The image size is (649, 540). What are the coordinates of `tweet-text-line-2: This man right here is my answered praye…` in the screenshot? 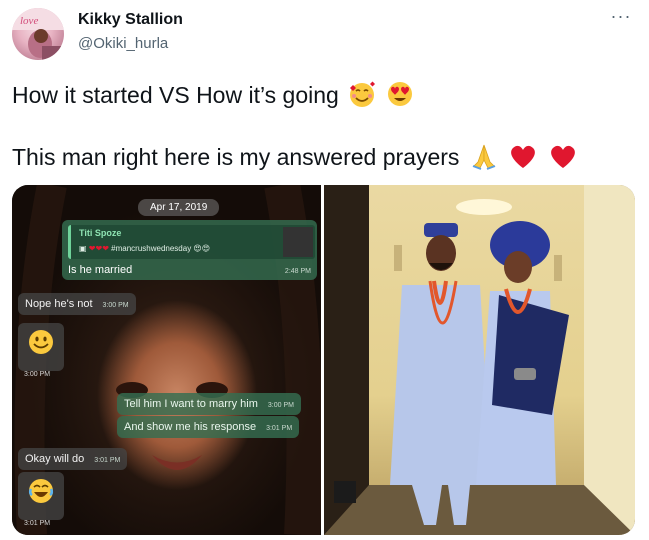 It's located at (295, 159).